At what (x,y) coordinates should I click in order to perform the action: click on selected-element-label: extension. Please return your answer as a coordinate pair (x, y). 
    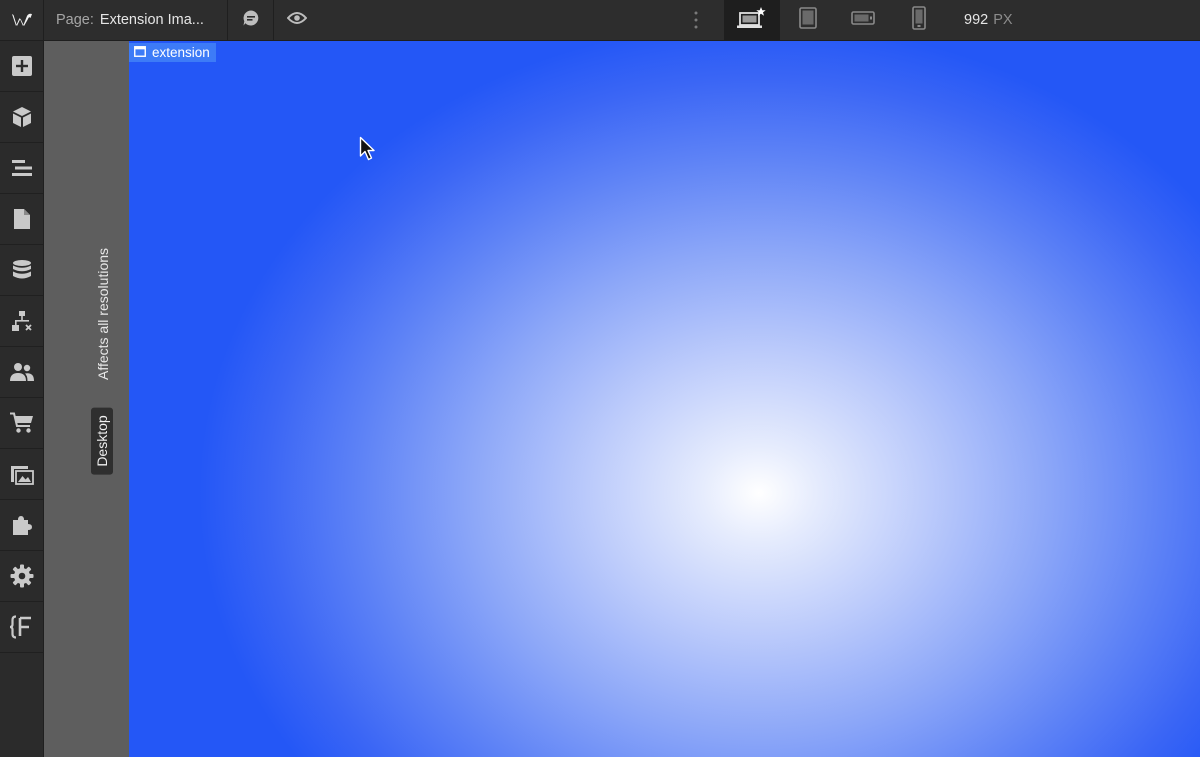
    Looking at the image, I should click on (181, 52).